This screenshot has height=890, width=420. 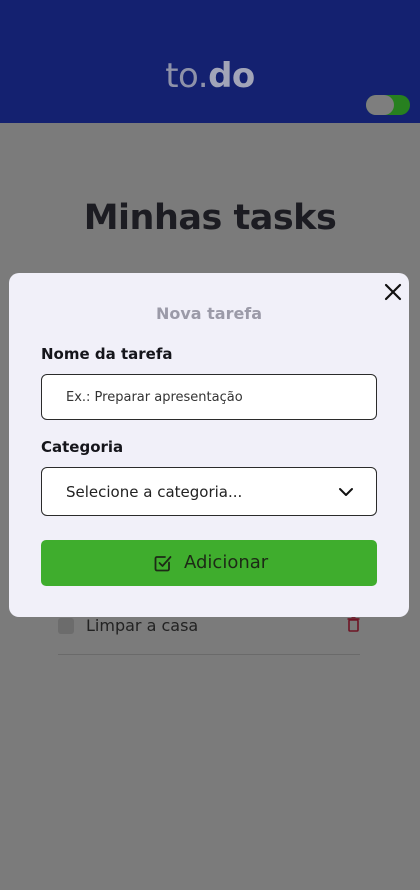 I want to click on add-task-button: Adicionar, so click(x=209, y=563).